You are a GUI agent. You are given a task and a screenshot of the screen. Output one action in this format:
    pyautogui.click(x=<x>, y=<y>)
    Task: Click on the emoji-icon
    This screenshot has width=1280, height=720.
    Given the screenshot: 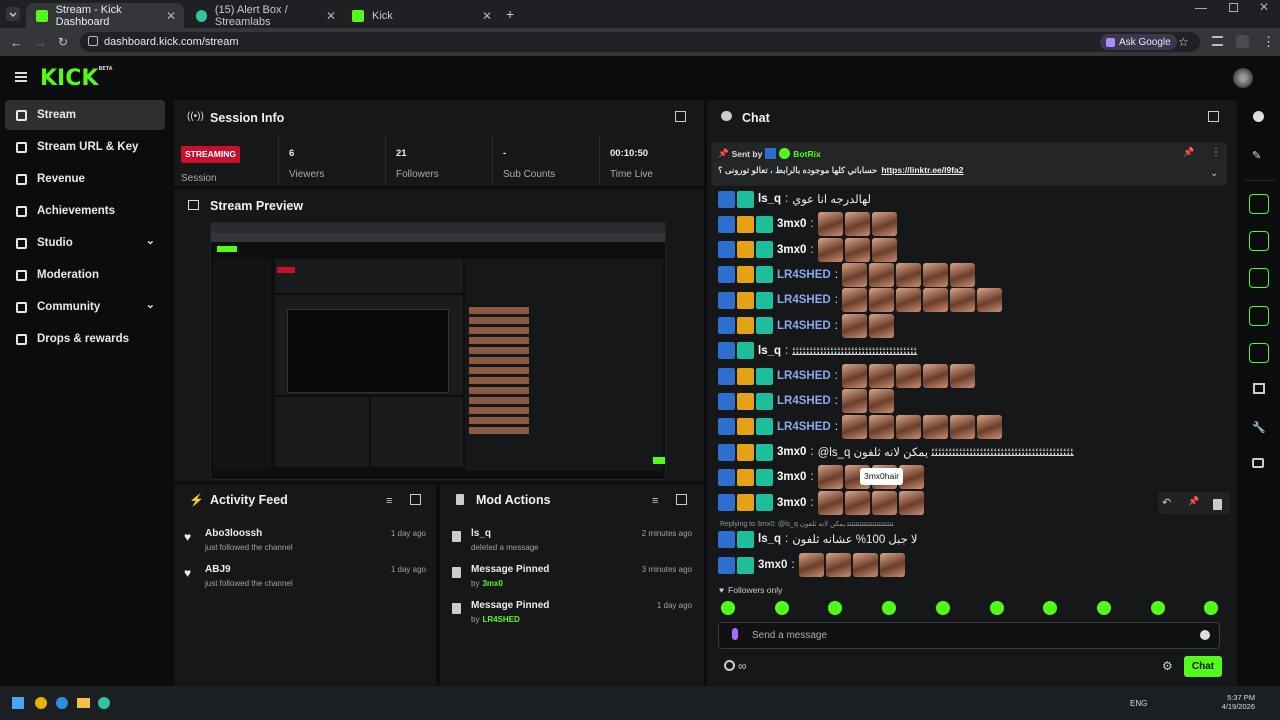 What is the action you would take?
    pyautogui.click(x=1205, y=635)
    